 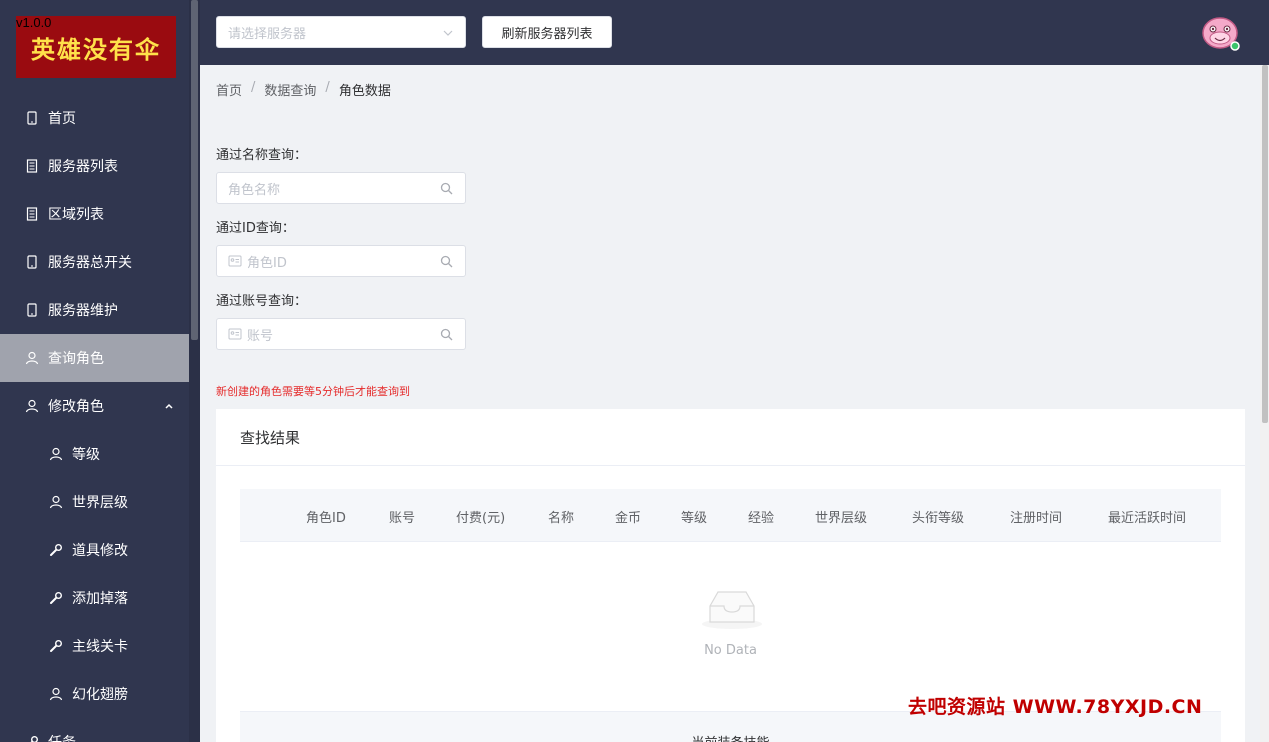 What do you see at coordinates (761, 516) in the screenshot?
I see `column-header: 经验` at bounding box center [761, 516].